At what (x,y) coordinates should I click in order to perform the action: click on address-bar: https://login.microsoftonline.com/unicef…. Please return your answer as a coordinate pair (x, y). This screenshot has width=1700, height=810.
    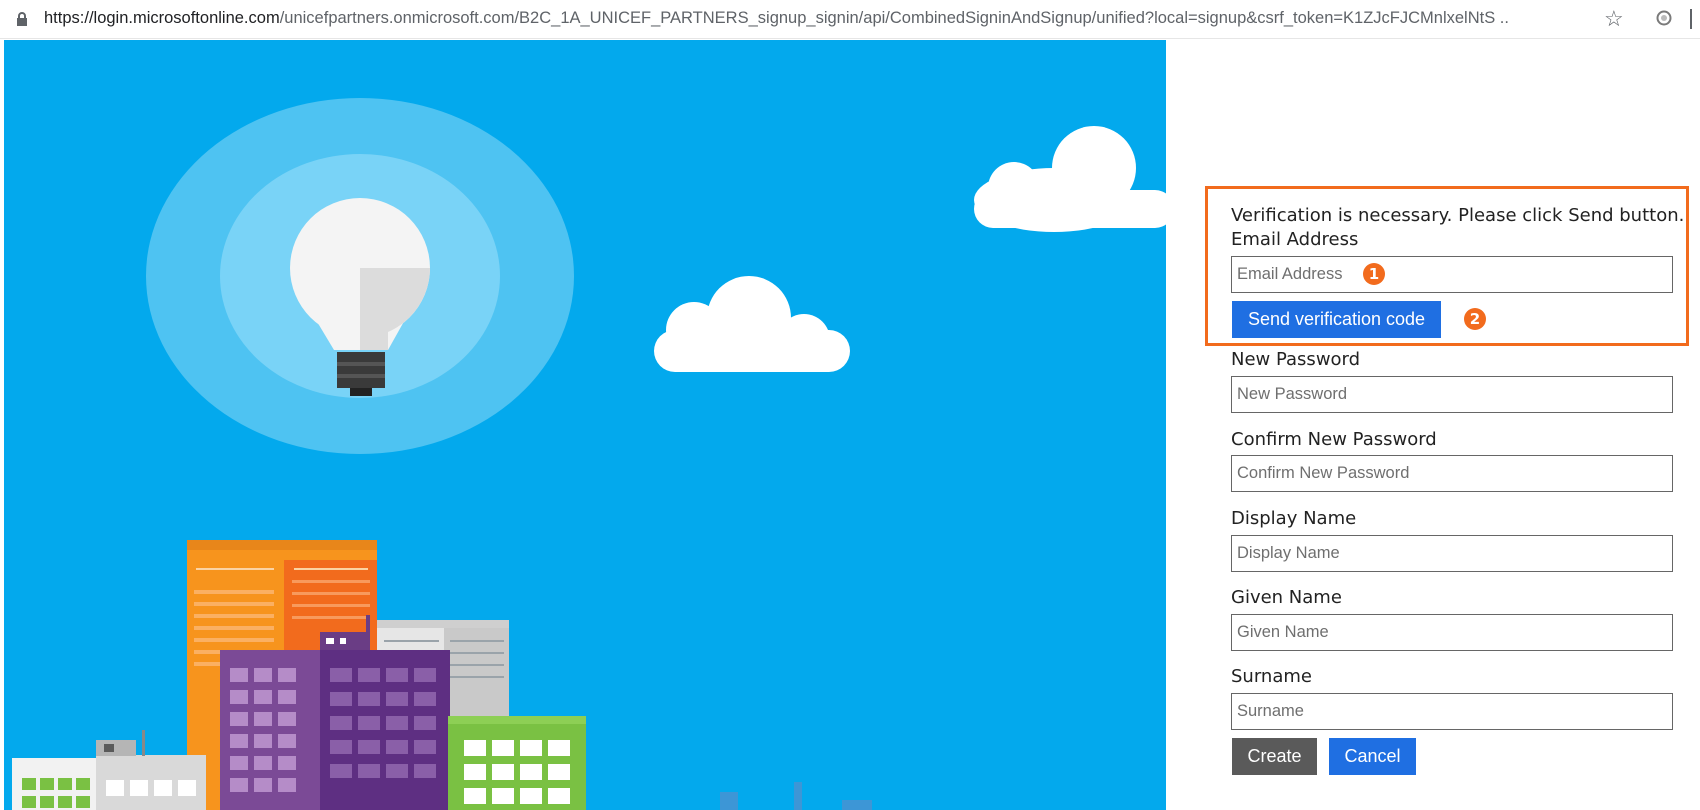
    Looking at the image, I should click on (850, 19).